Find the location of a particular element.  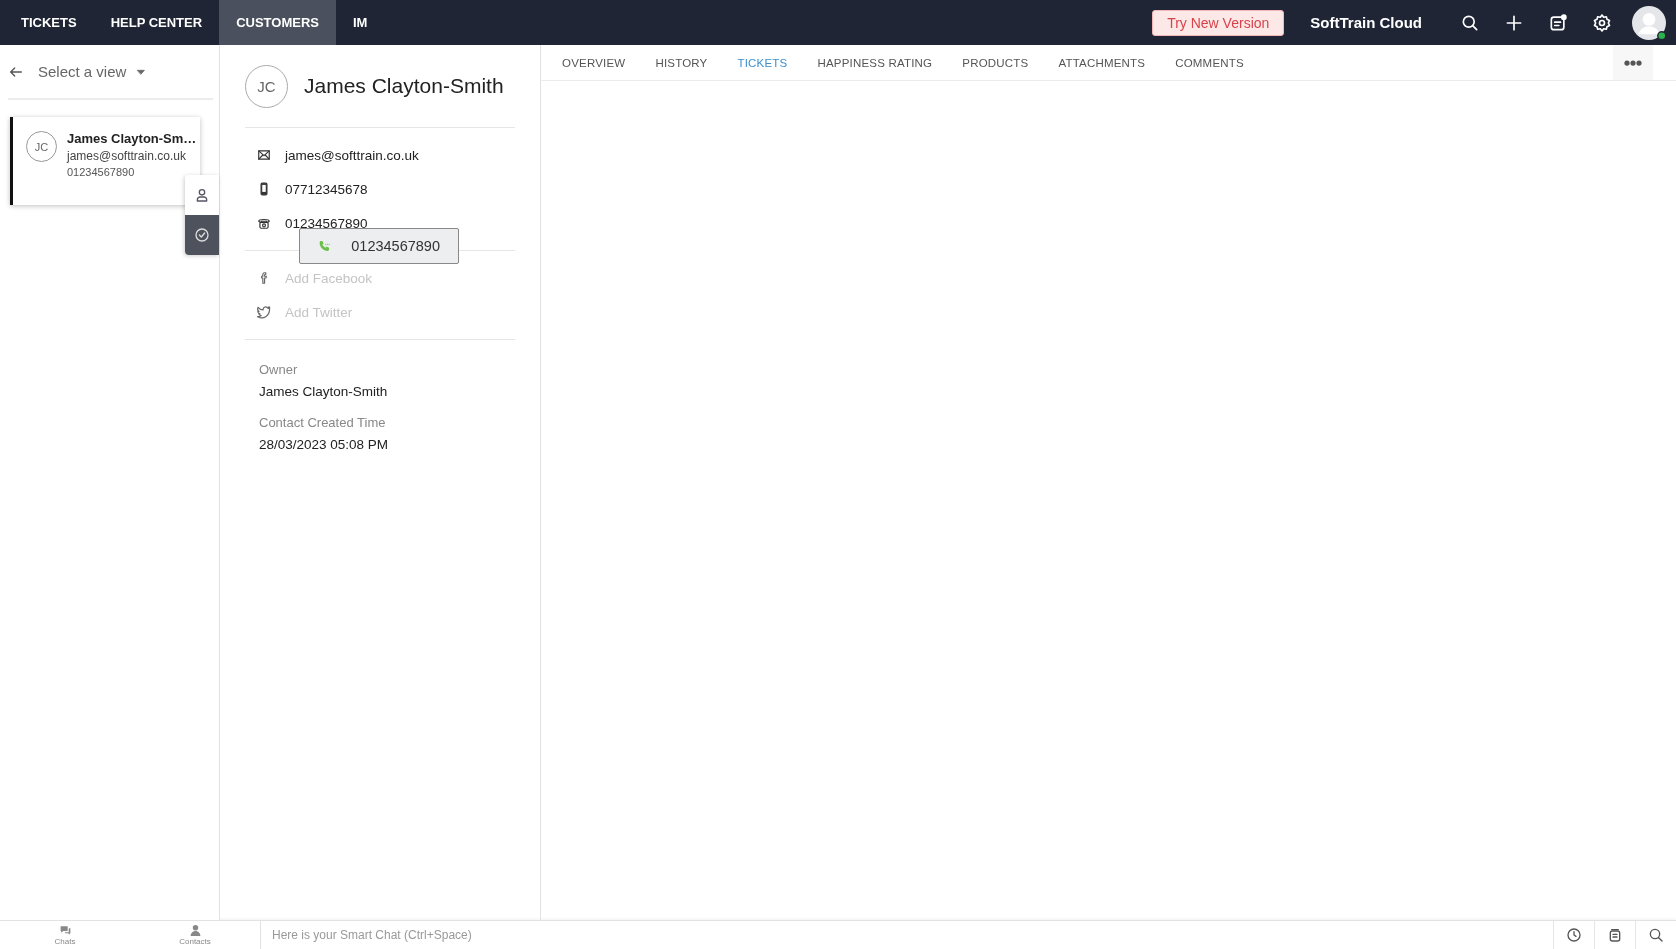

field-value: James Clayton-Smith is located at coordinates (324, 391).